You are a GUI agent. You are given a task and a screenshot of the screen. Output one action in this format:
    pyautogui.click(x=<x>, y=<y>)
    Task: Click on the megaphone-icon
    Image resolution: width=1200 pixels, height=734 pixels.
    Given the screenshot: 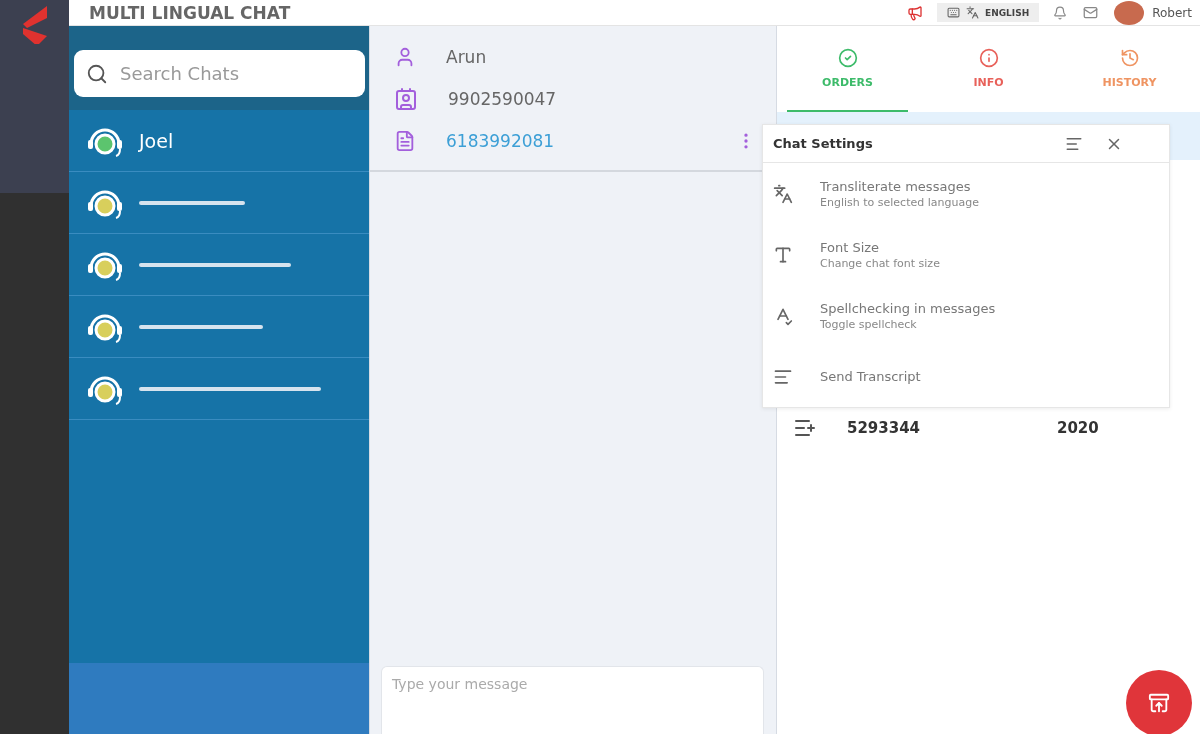 What is the action you would take?
    pyautogui.click(x=915, y=12)
    